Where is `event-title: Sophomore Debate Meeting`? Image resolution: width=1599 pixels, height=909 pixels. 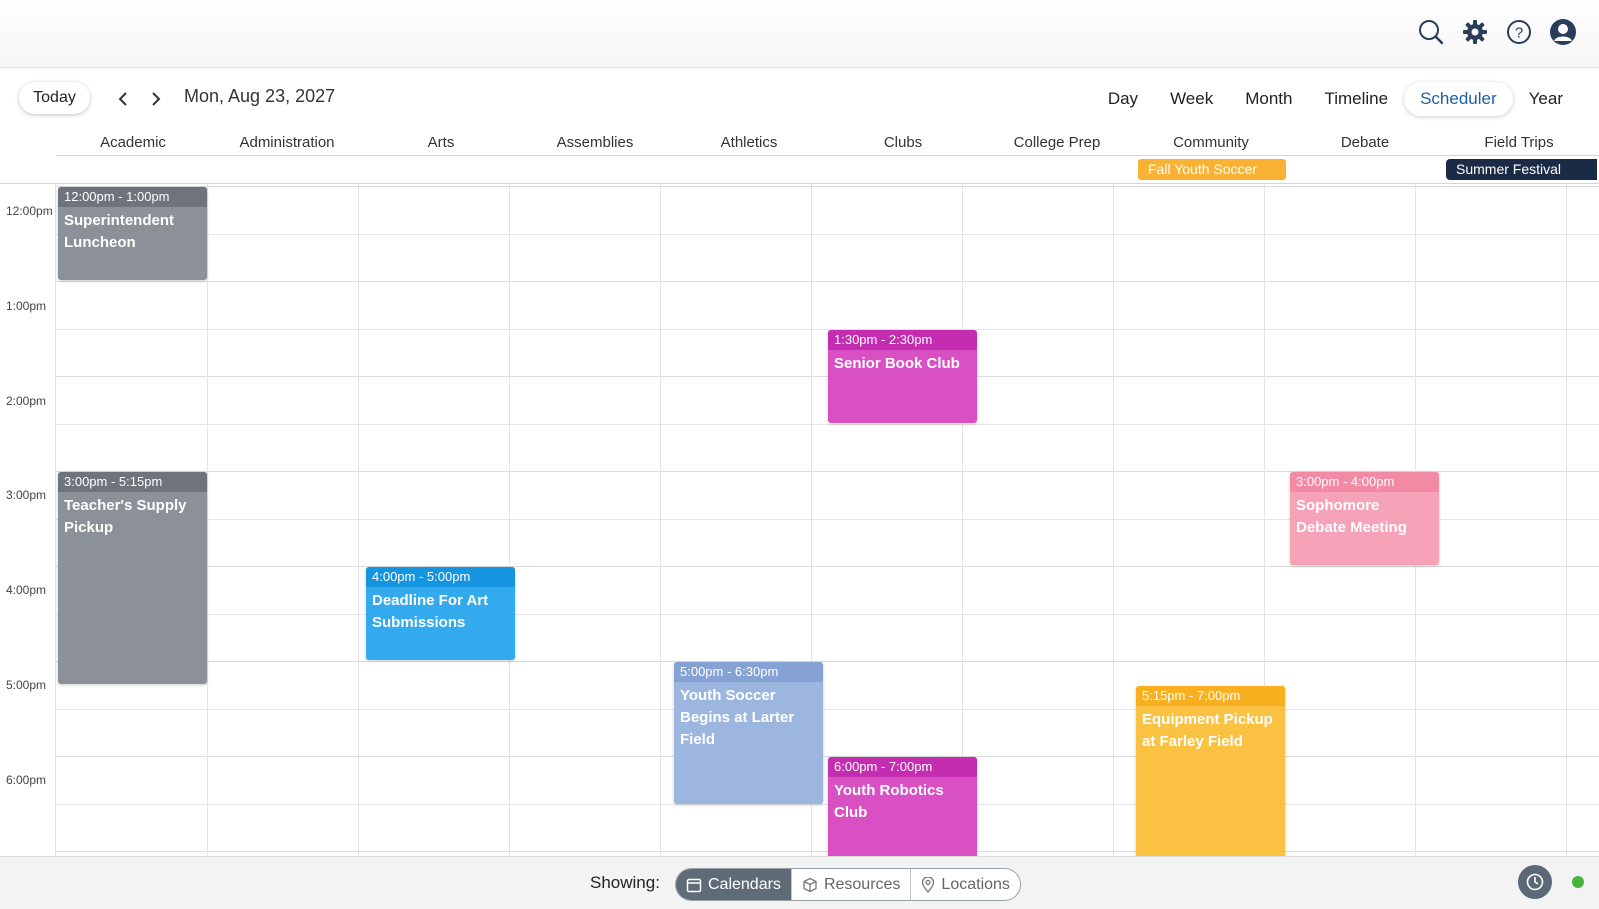 event-title: Sophomore Debate Meeting is located at coordinates (1351, 516).